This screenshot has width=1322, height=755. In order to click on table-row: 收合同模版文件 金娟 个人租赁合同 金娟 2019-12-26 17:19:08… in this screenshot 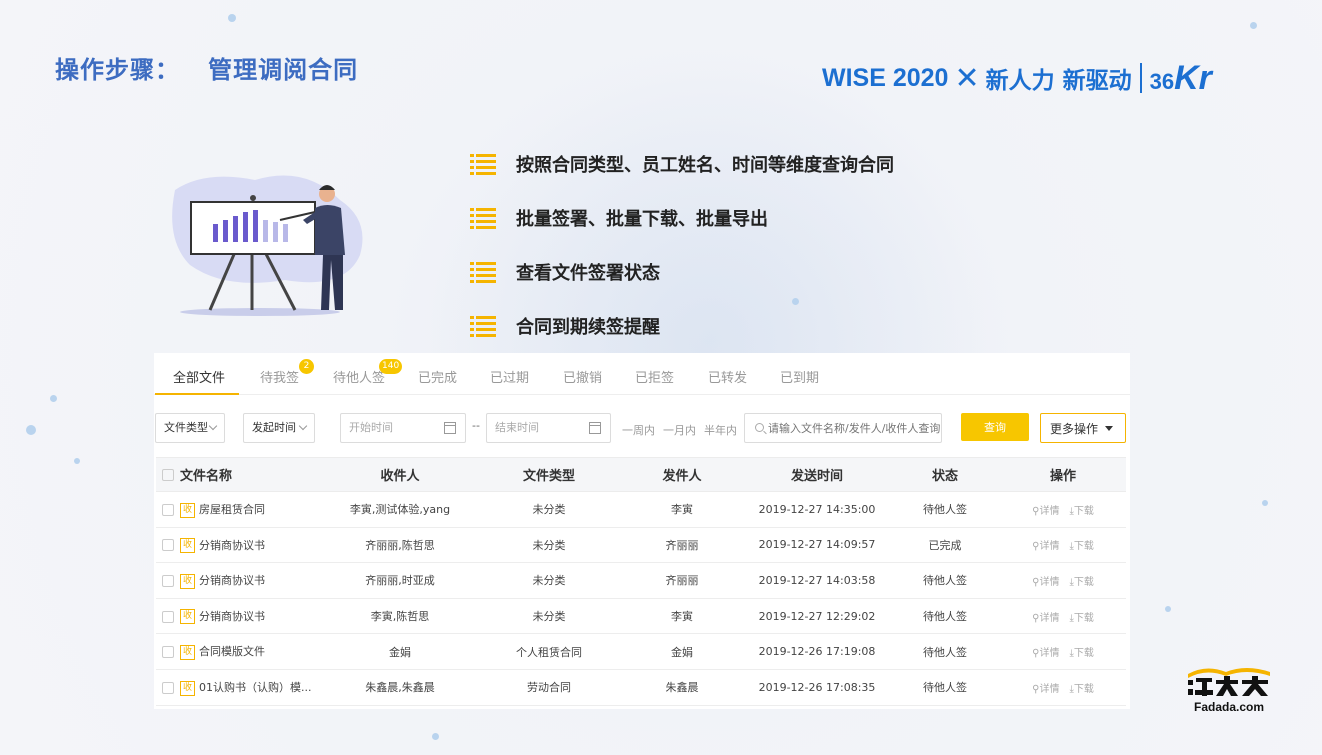, I will do `click(641, 651)`.